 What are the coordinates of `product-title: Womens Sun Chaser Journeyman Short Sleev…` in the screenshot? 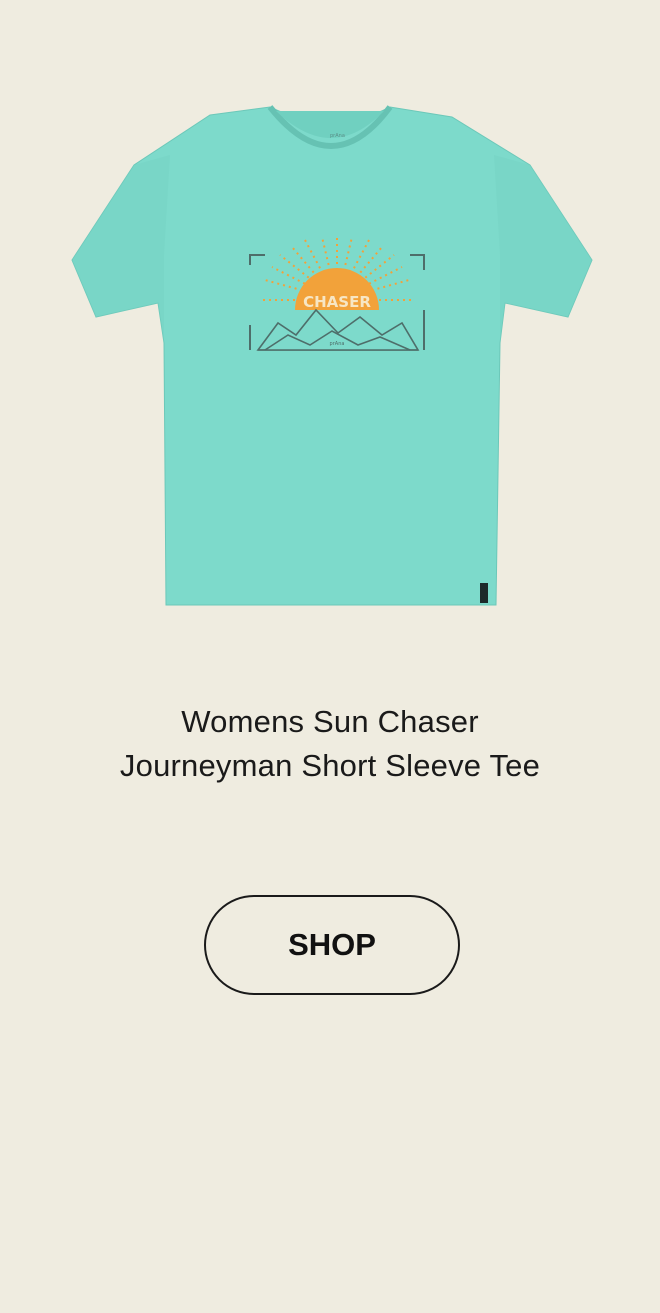 It's located at (330, 744).